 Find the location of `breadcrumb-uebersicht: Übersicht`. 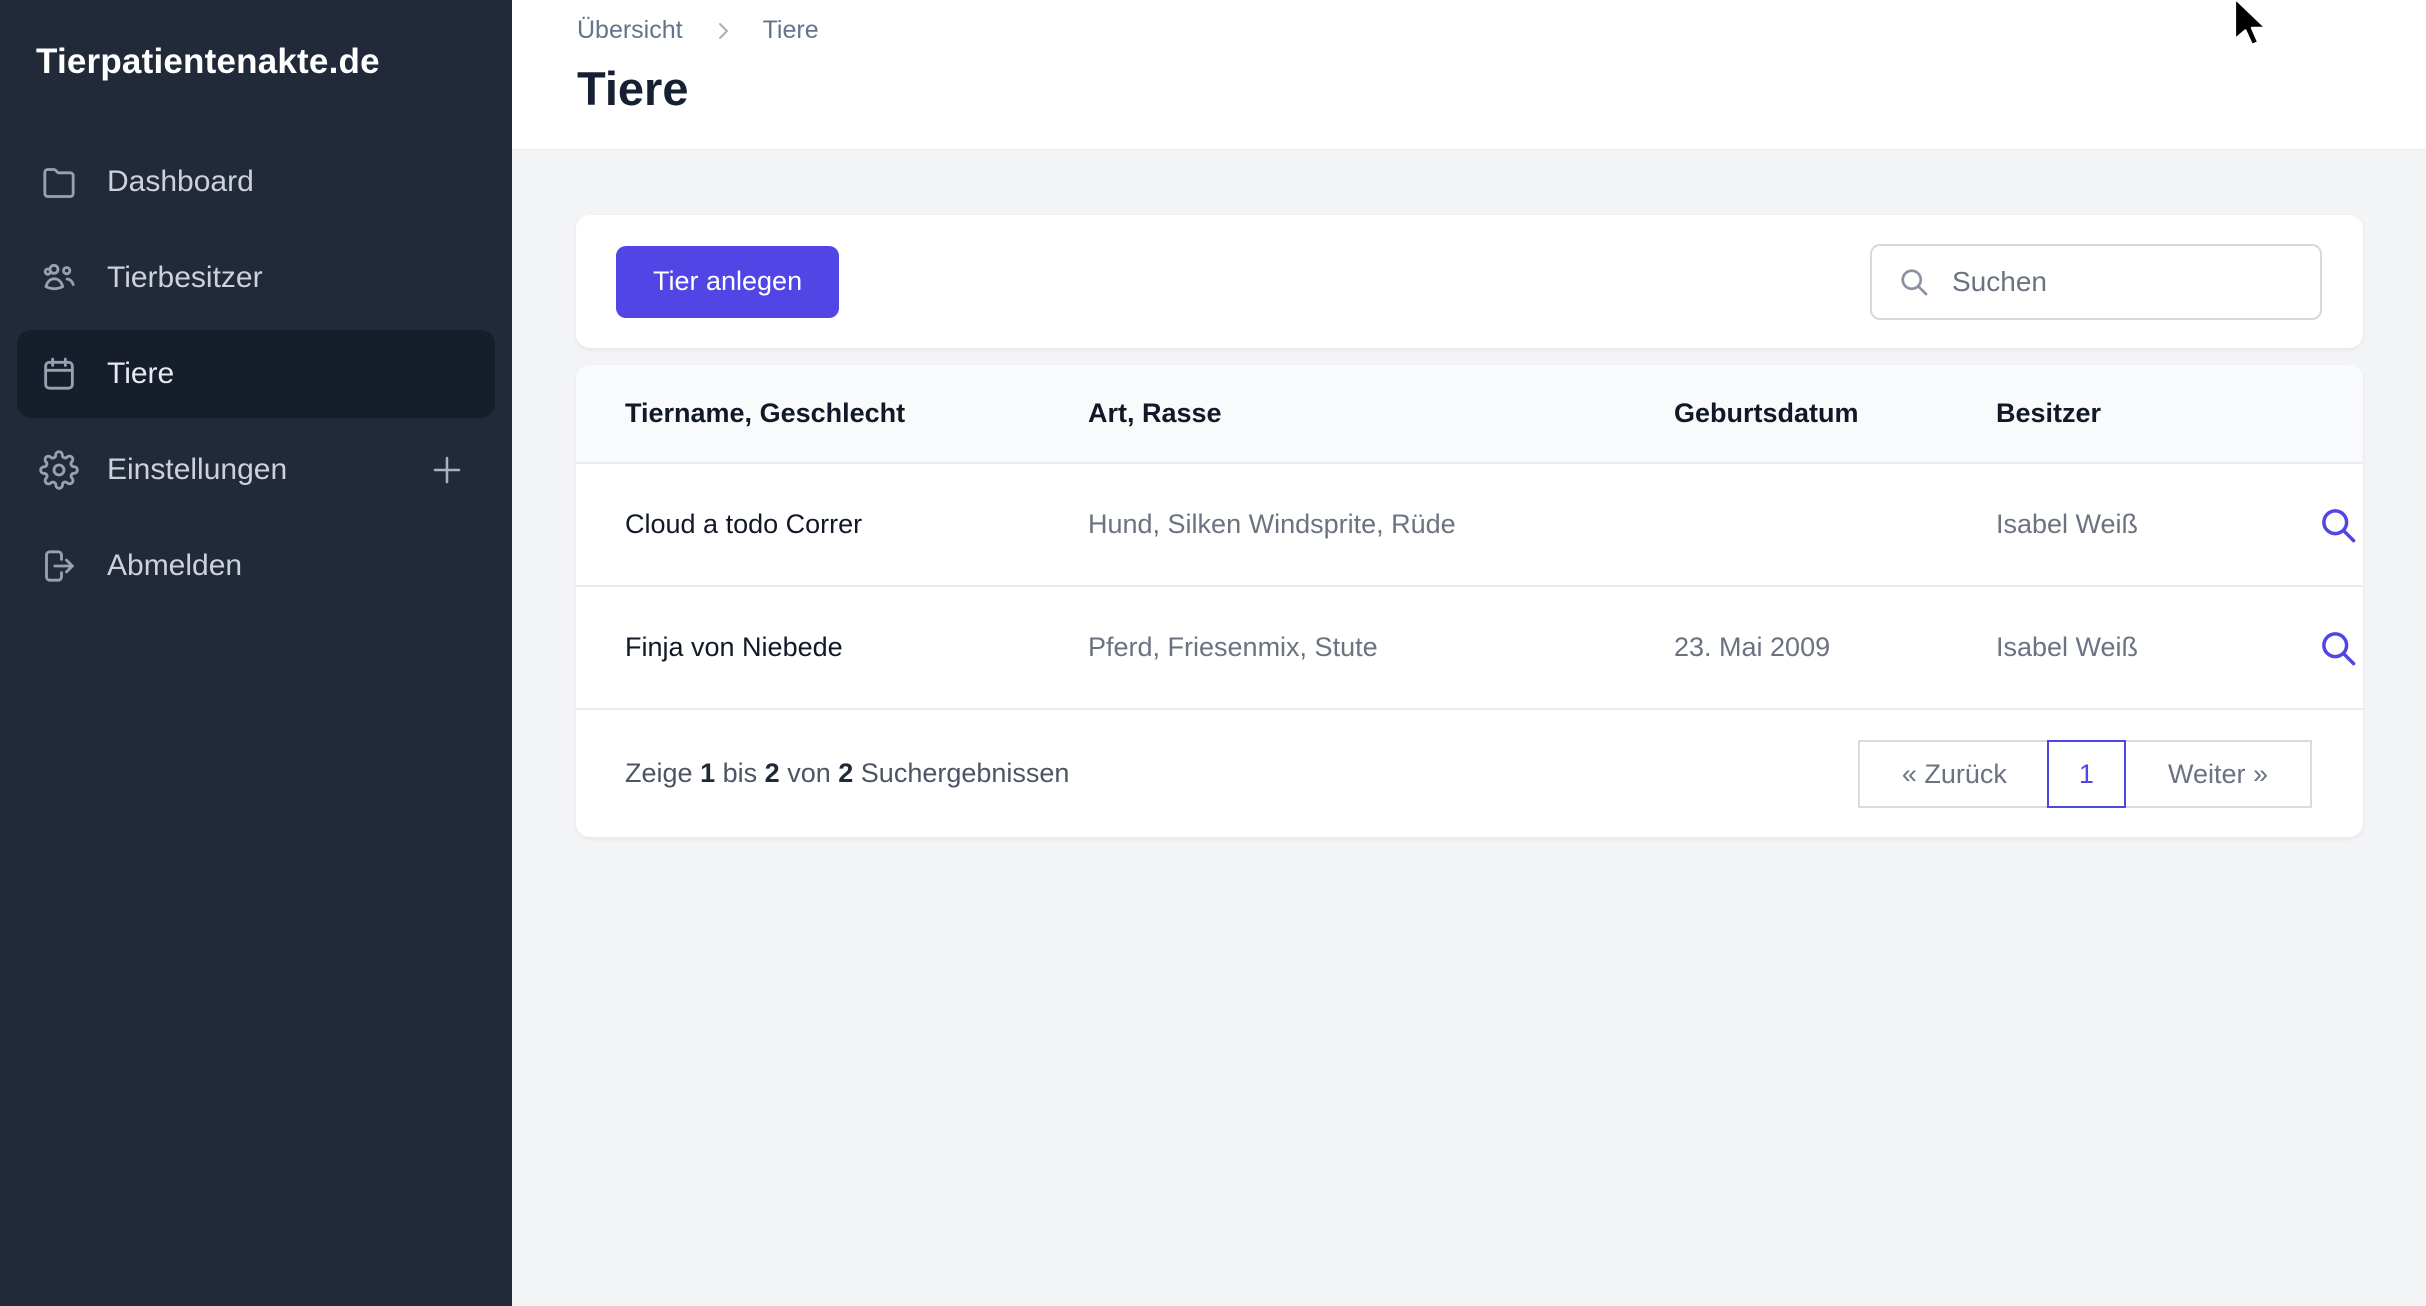

breadcrumb-uebersicht: Übersicht is located at coordinates (630, 30).